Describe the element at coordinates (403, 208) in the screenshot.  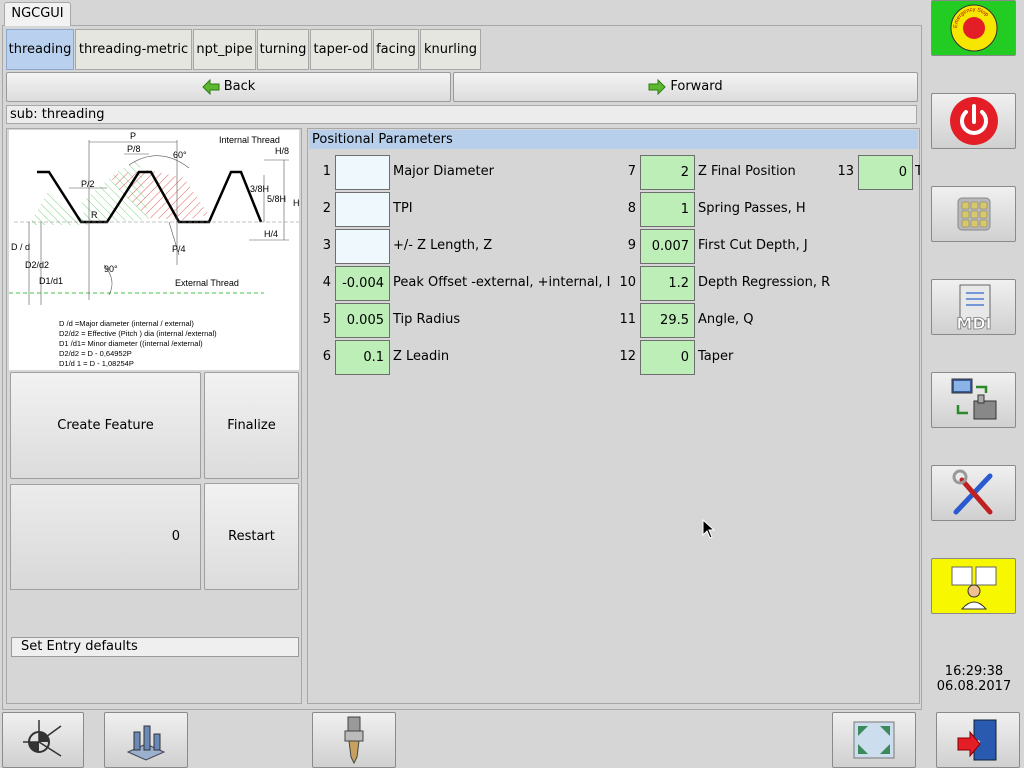
I see `param-label: TPI` at that location.